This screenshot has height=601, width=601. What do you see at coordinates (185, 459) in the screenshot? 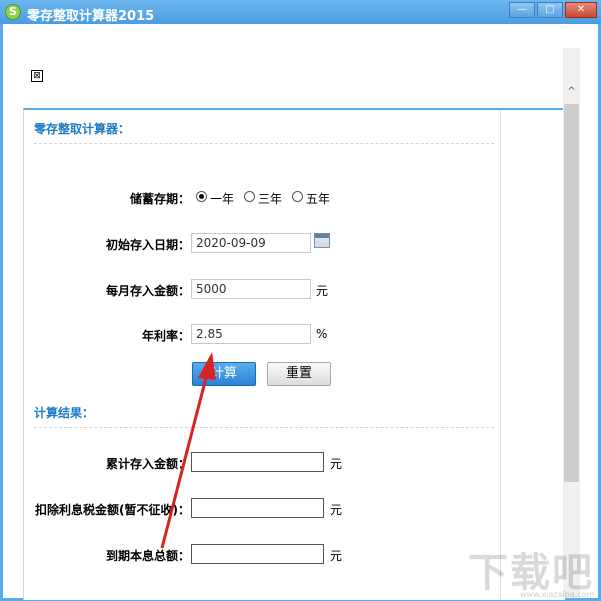
I see `arrow-shaft` at bounding box center [185, 459].